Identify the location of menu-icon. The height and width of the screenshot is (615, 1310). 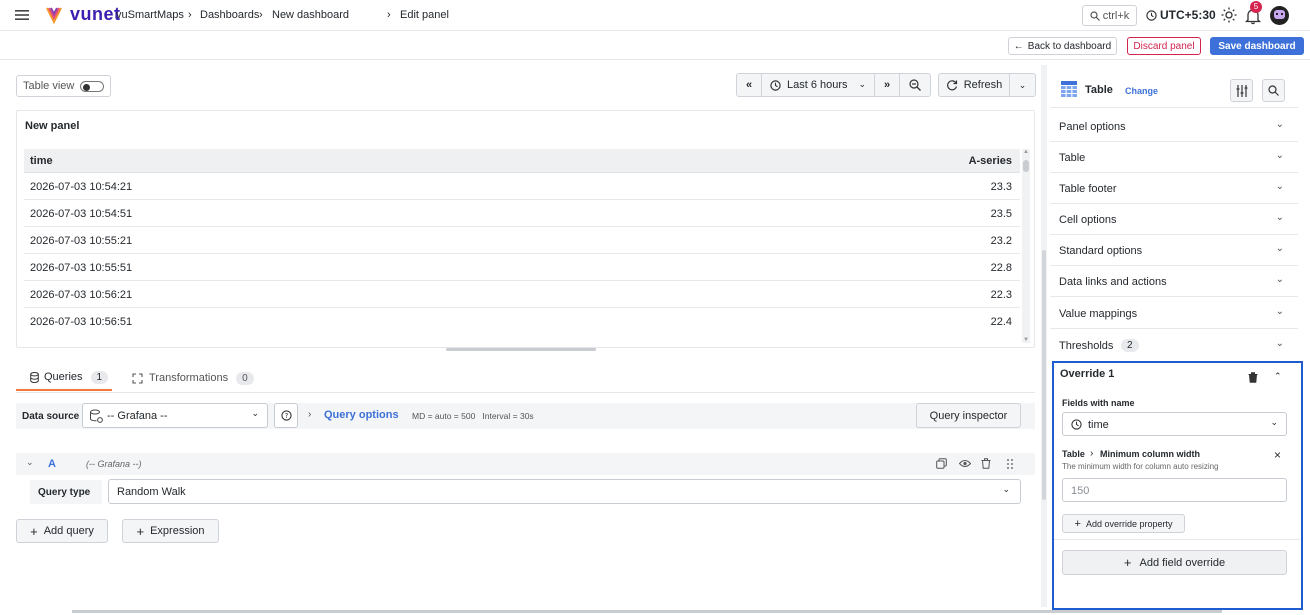
(22, 15).